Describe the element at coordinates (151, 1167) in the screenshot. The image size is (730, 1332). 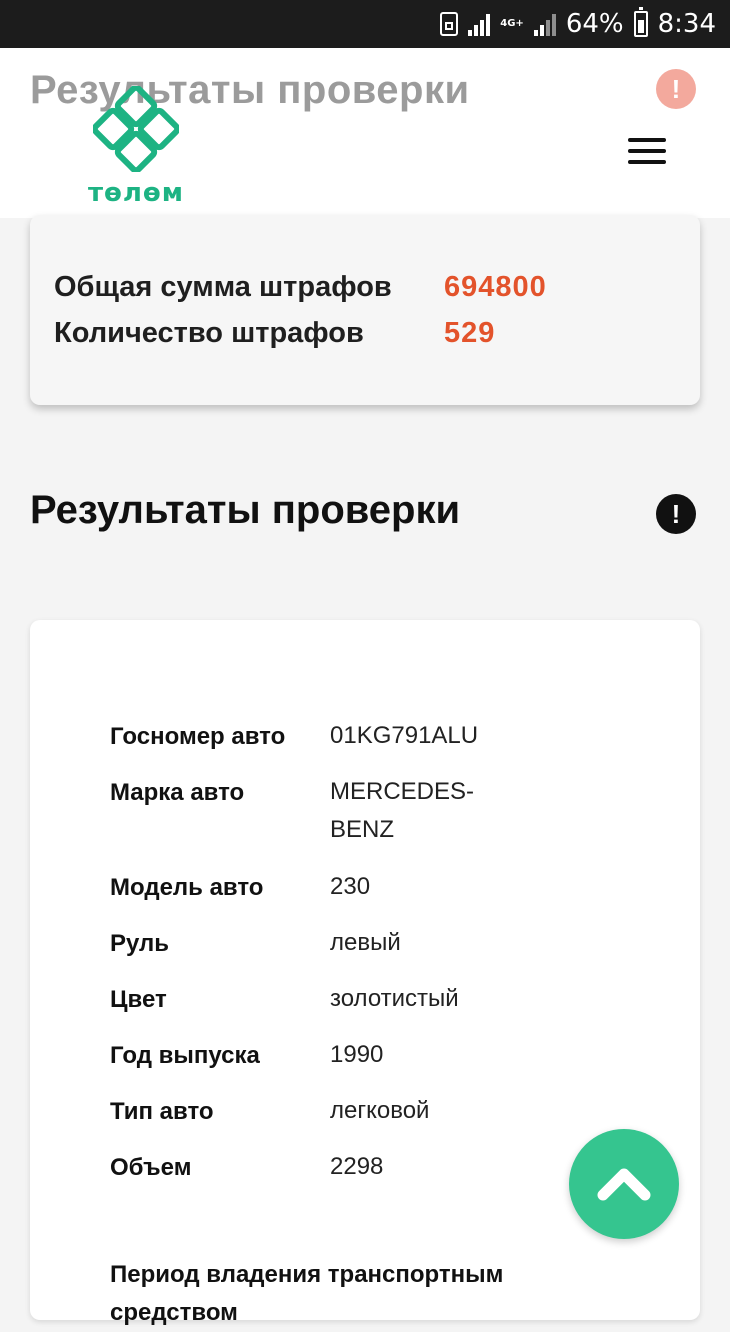
I see `detail-label: Объем` at that location.